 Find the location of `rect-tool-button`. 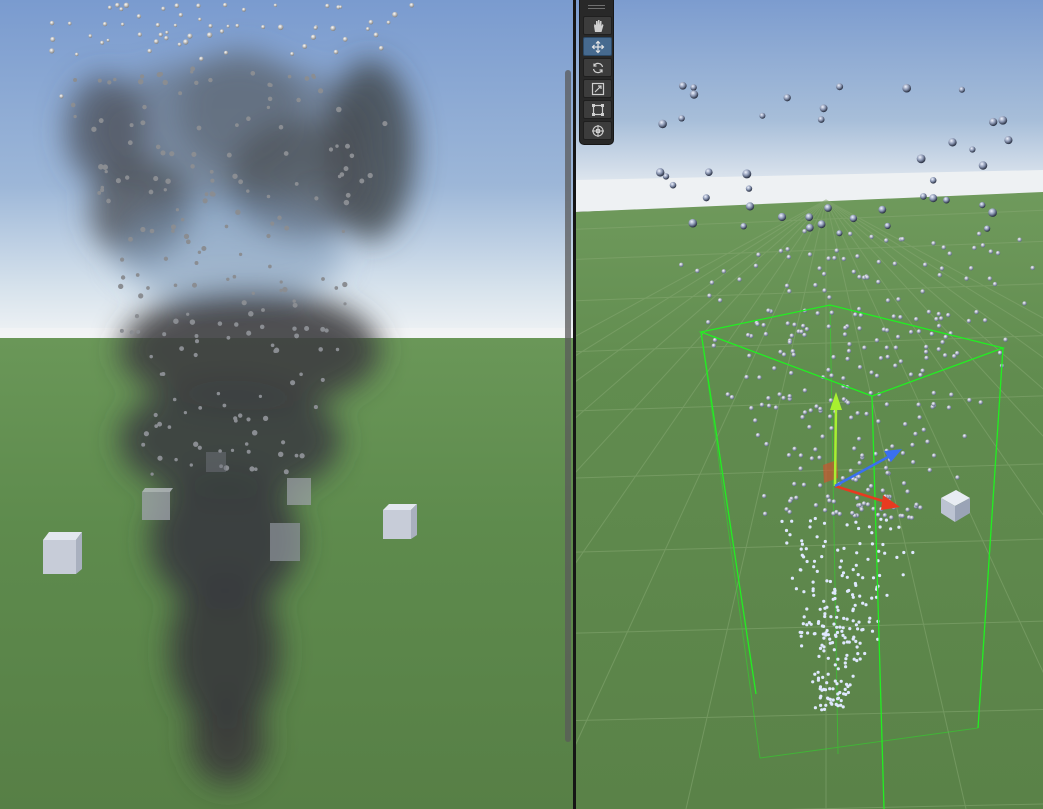

rect-tool-button is located at coordinates (597, 109).